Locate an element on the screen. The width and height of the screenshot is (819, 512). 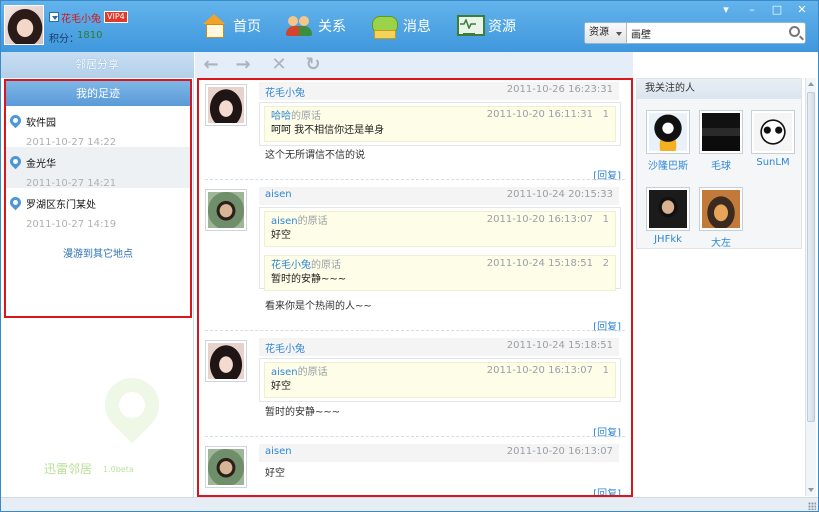
scroll-thumb is located at coordinates (811, 257).